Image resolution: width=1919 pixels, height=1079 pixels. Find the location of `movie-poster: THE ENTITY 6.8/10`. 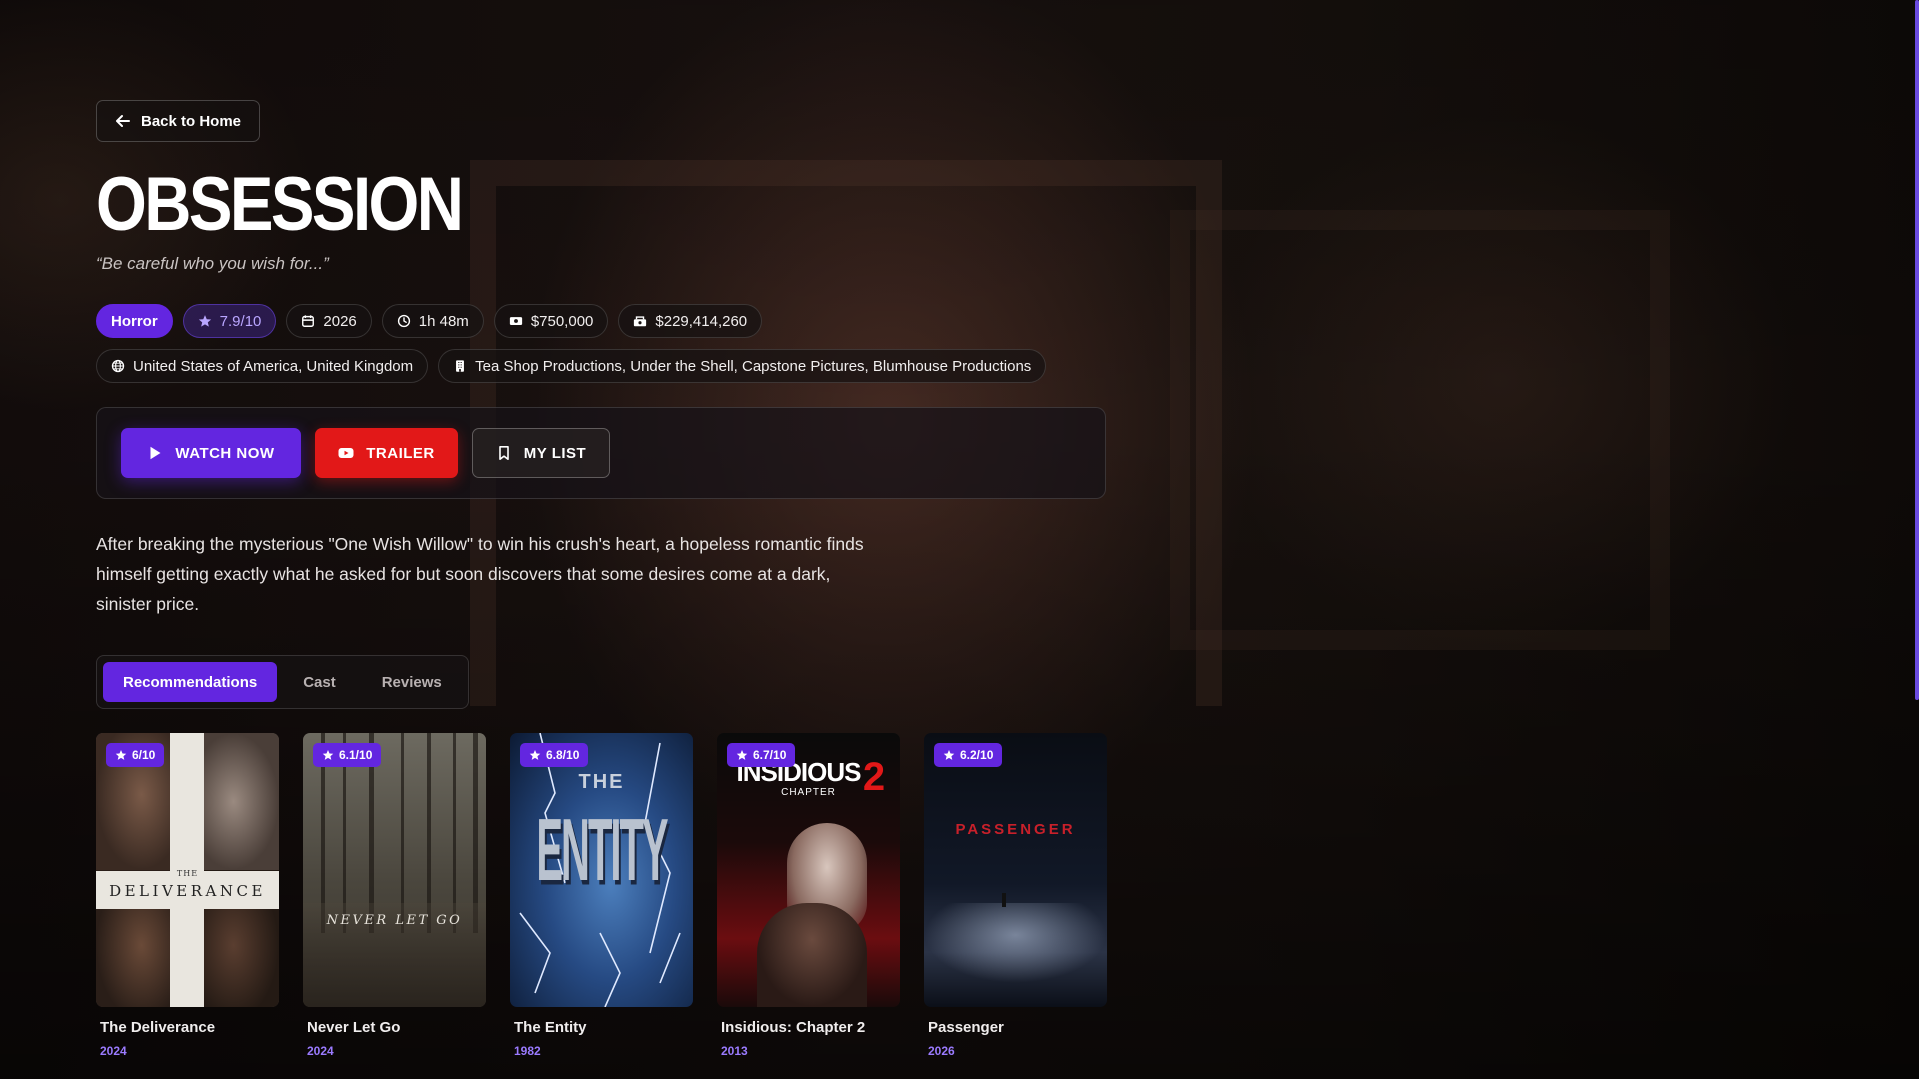

movie-poster: THE ENTITY 6.8/10 is located at coordinates (601, 870).